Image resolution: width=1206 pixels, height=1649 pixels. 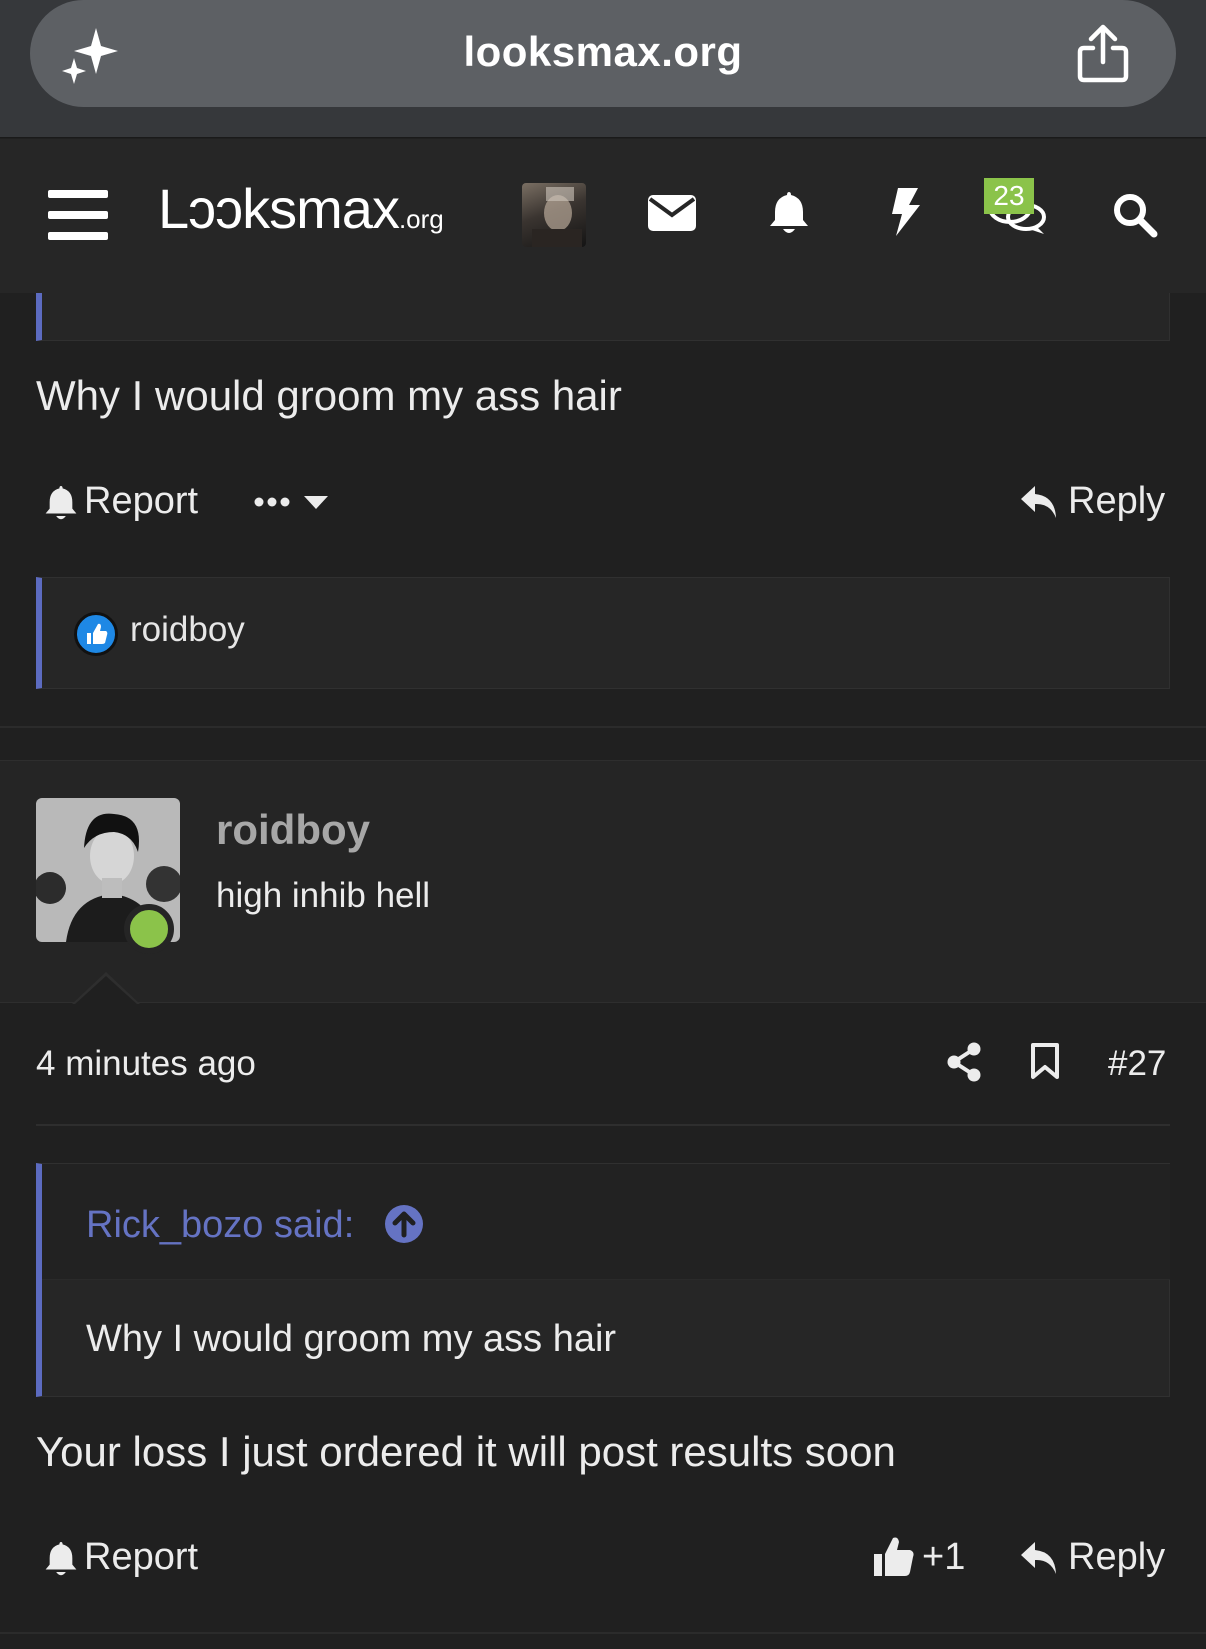 What do you see at coordinates (672, 213) in the screenshot?
I see `mail-icon` at bounding box center [672, 213].